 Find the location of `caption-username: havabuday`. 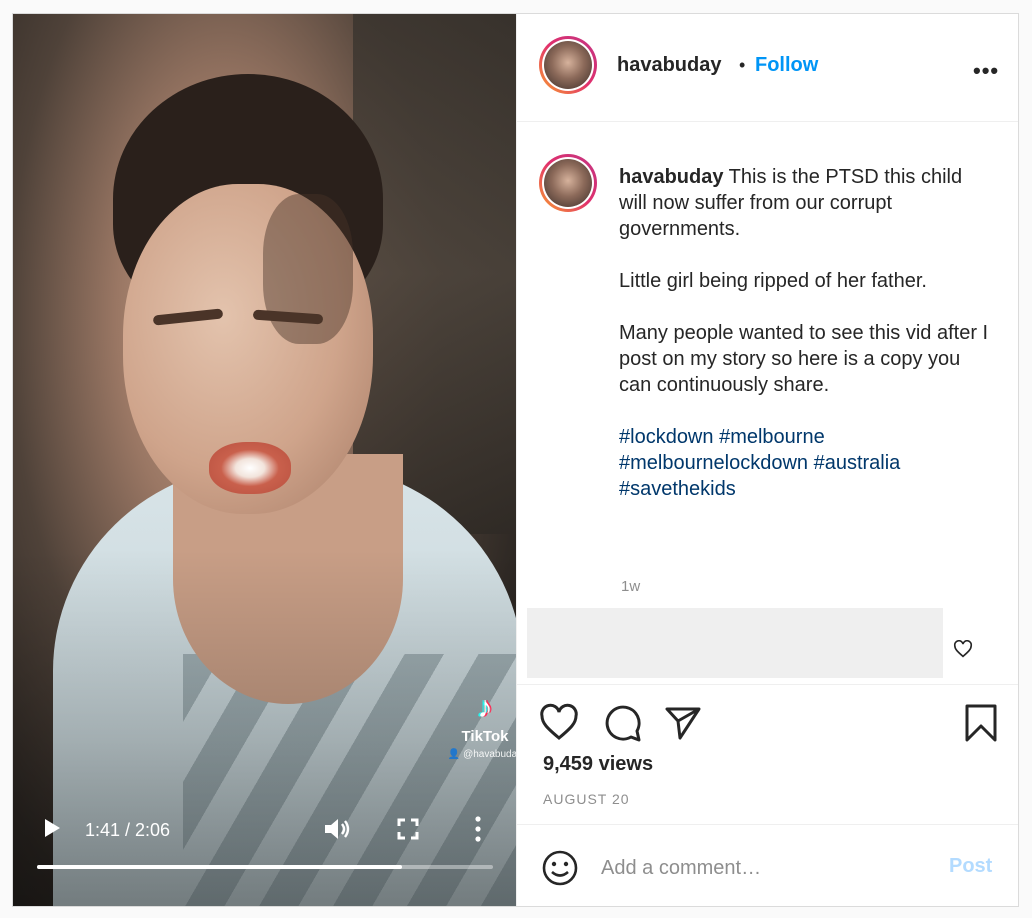

caption-username: havabuday is located at coordinates (671, 177).